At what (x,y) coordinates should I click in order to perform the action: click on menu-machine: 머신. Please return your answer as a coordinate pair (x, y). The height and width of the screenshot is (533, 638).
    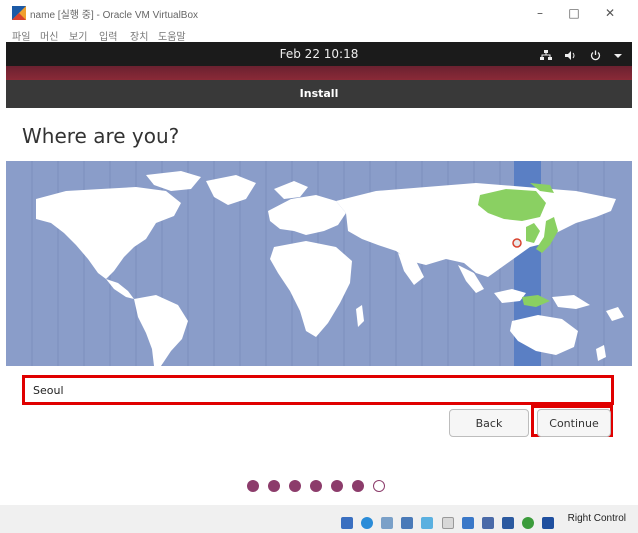
    Looking at the image, I should click on (49, 35).